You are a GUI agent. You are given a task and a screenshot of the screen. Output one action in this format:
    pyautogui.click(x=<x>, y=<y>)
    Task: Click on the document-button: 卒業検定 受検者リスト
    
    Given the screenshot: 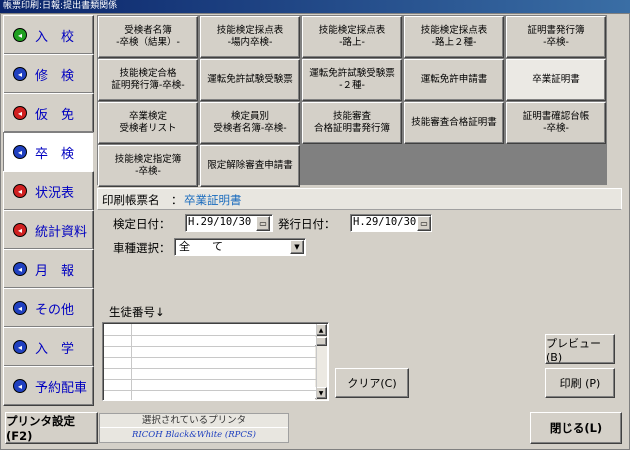 What is the action you would take?
    pyautogui.click(x=148, y=123)
    